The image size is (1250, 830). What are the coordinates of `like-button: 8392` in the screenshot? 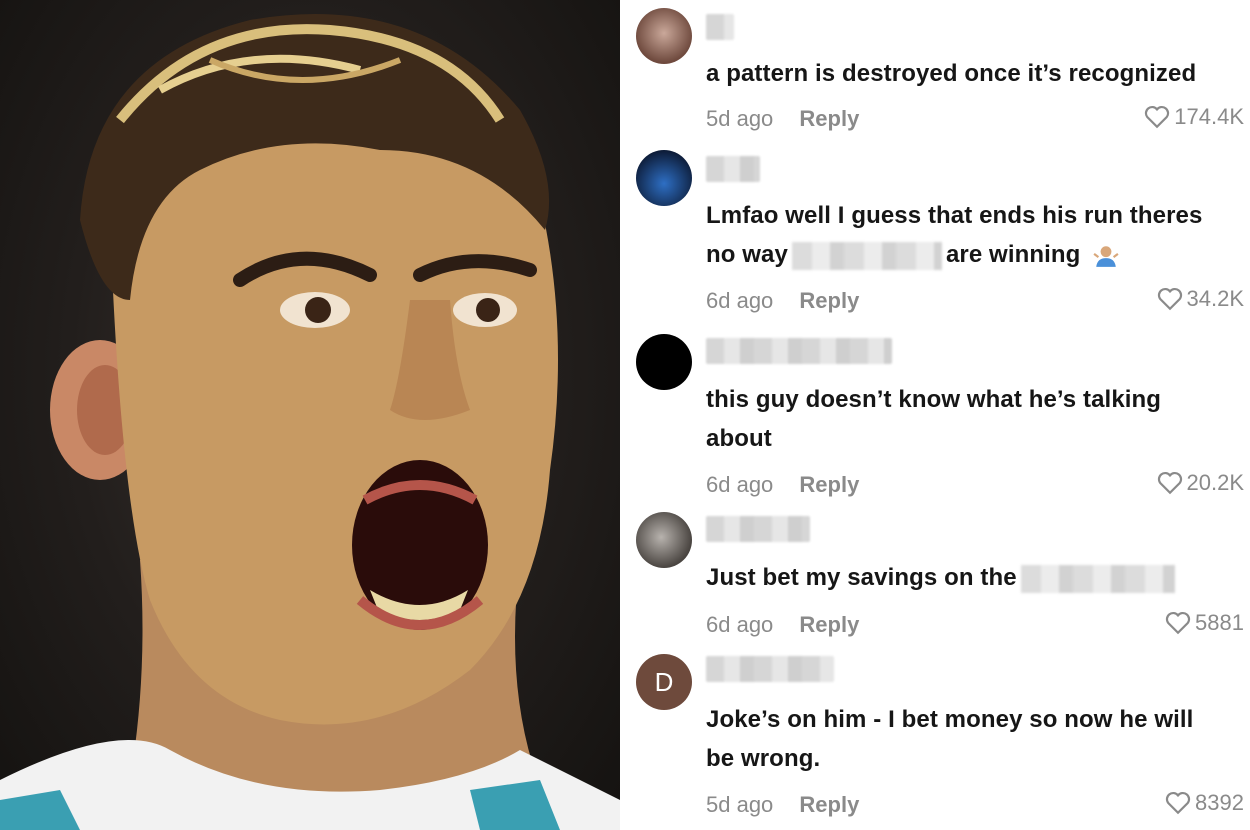 It's located at (1204, 803).